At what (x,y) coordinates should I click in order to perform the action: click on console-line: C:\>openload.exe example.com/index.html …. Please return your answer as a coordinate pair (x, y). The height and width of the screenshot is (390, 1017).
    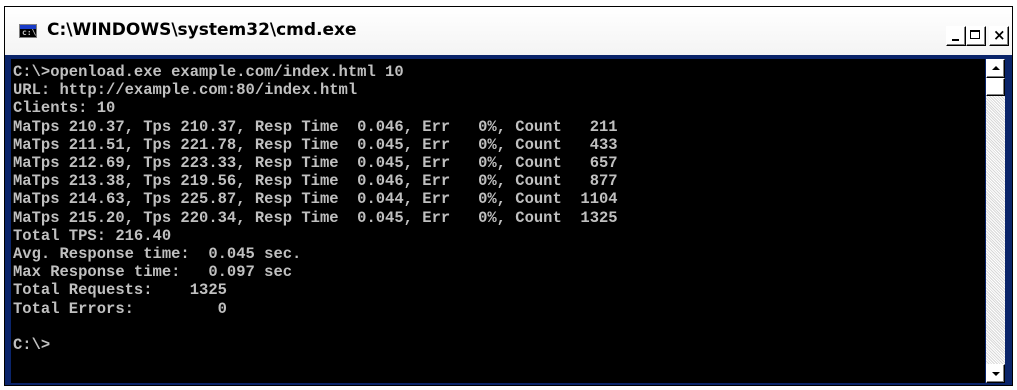
    Looking at the image, I should click on (208, 72).